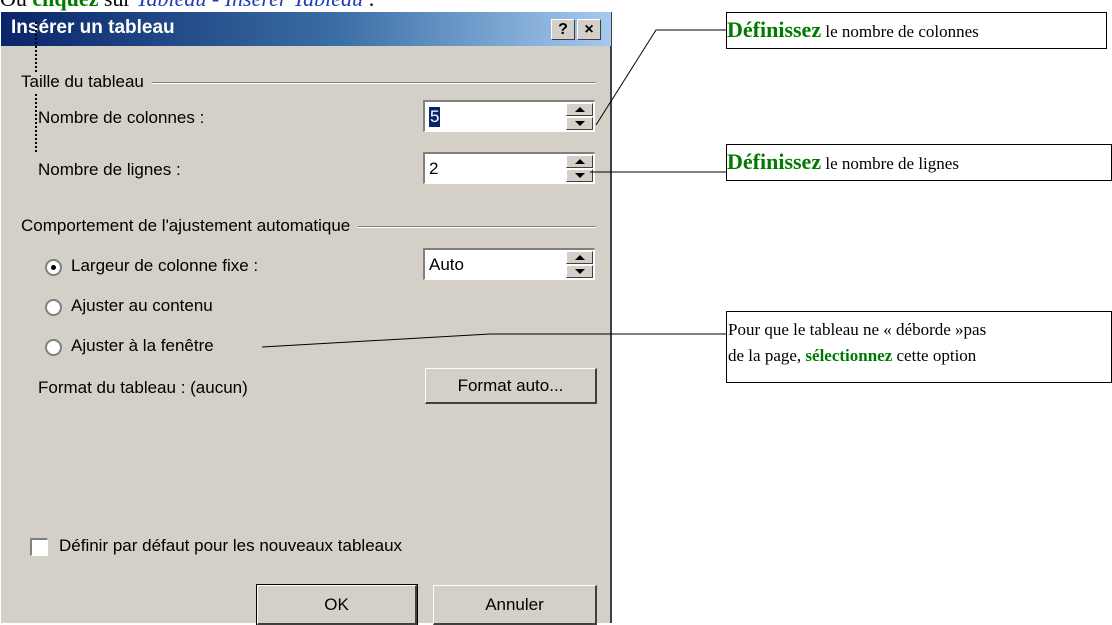 The height and width of the screenshot is (625, 1112). What do you see at coordinates (890, 163) in the screenshot?
I see `callout-rows-text: le nombre de lignes` at bounding box center [890, 163].